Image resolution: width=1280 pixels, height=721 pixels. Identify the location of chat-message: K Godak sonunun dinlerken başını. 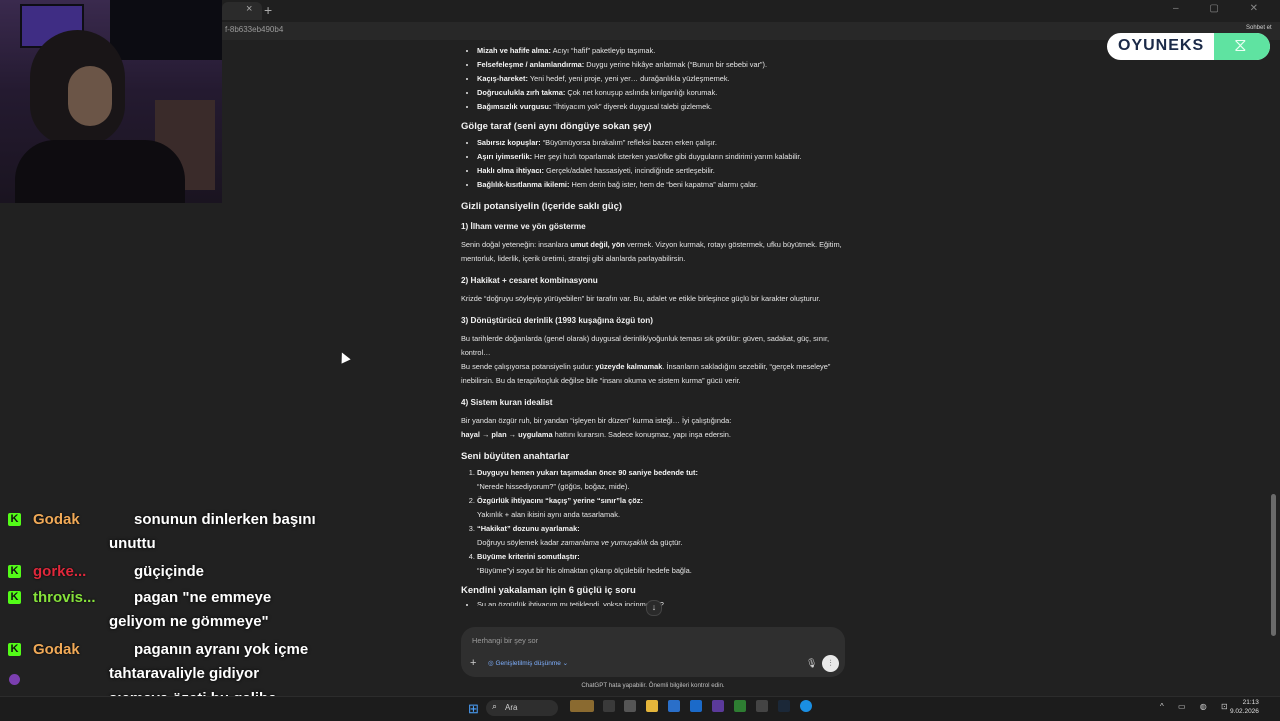
(162, 519).